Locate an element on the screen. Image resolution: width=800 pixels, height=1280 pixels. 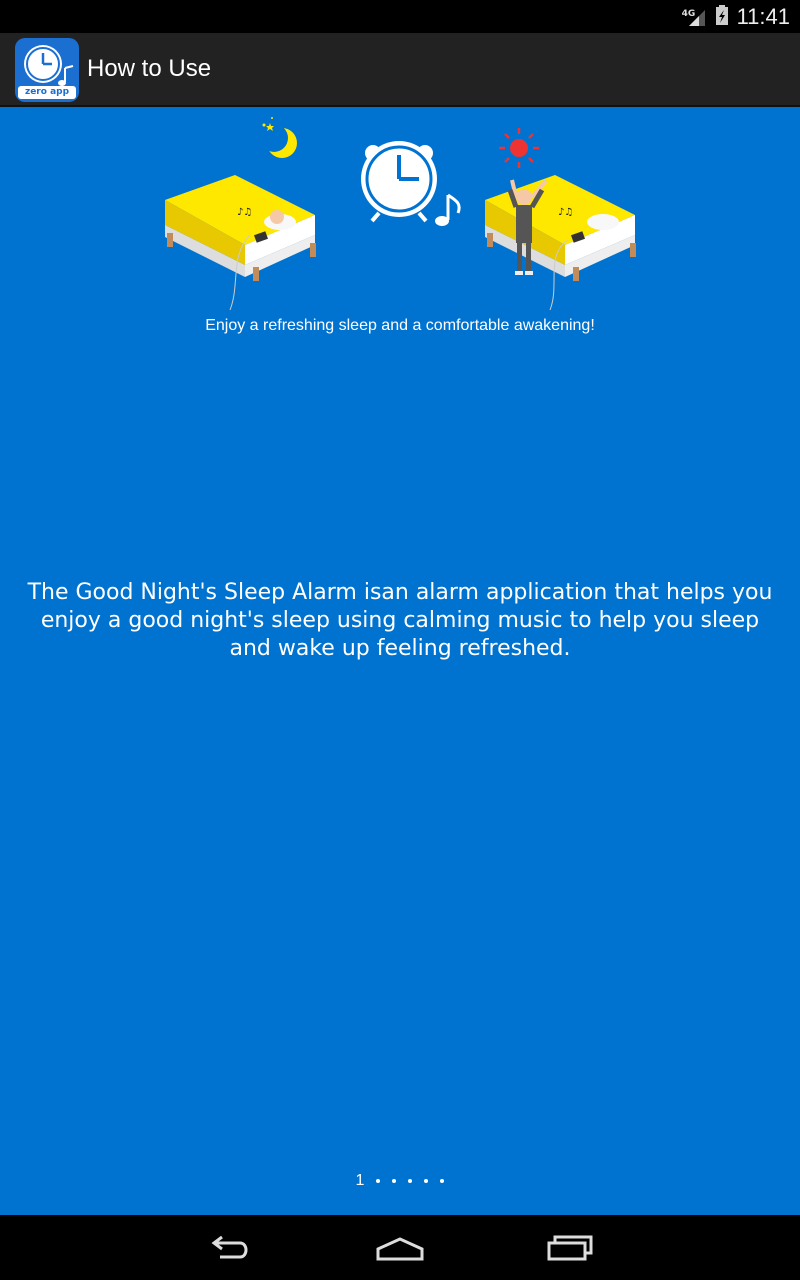
page-indicator-current: 1 is located at coordinates (360, 1180).